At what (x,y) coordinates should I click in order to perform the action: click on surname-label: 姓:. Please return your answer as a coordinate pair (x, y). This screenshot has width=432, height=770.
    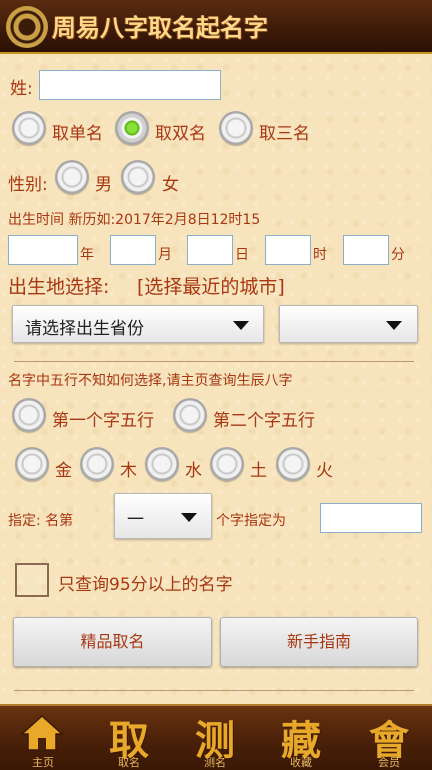
    Looking at the image, I should click on (21, 89).